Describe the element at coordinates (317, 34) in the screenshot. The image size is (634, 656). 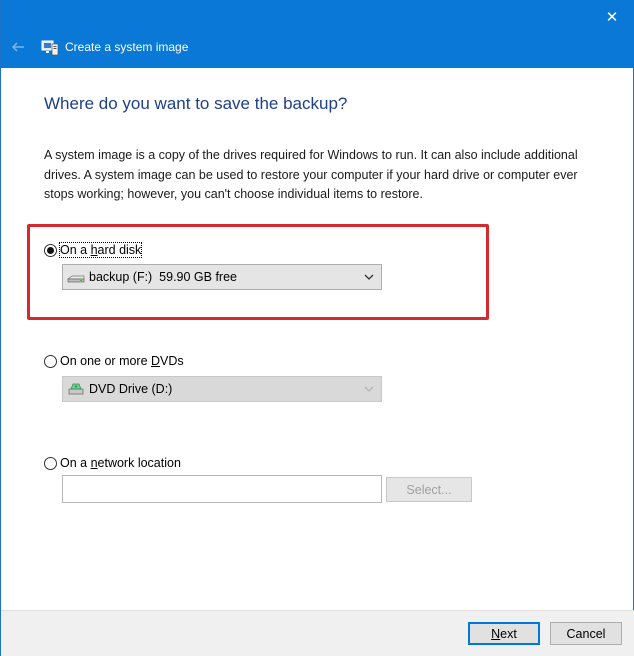
I see `title-bar: ✕ Create a system image` at that location.